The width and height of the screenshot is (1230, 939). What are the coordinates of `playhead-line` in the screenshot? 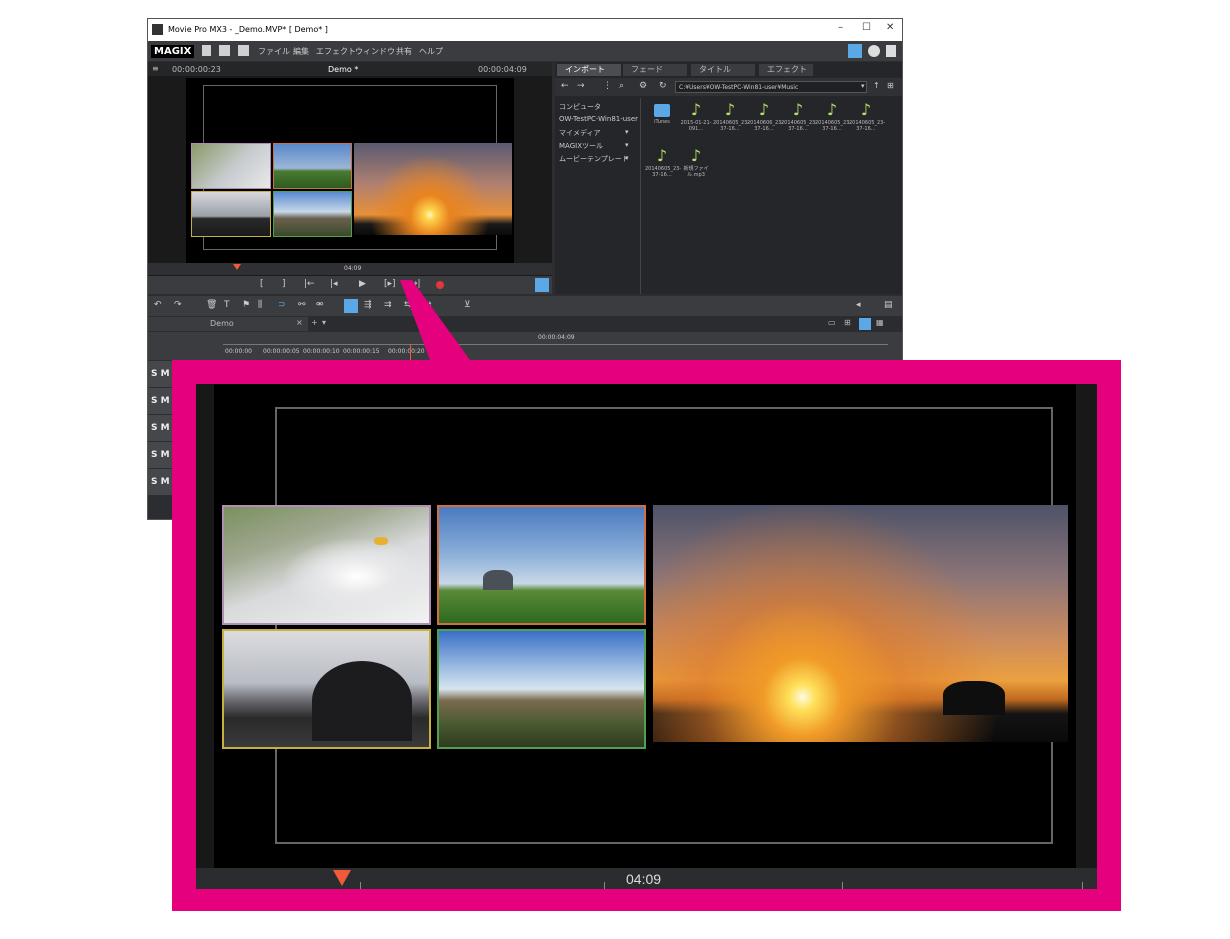 It's located at (410, 352).